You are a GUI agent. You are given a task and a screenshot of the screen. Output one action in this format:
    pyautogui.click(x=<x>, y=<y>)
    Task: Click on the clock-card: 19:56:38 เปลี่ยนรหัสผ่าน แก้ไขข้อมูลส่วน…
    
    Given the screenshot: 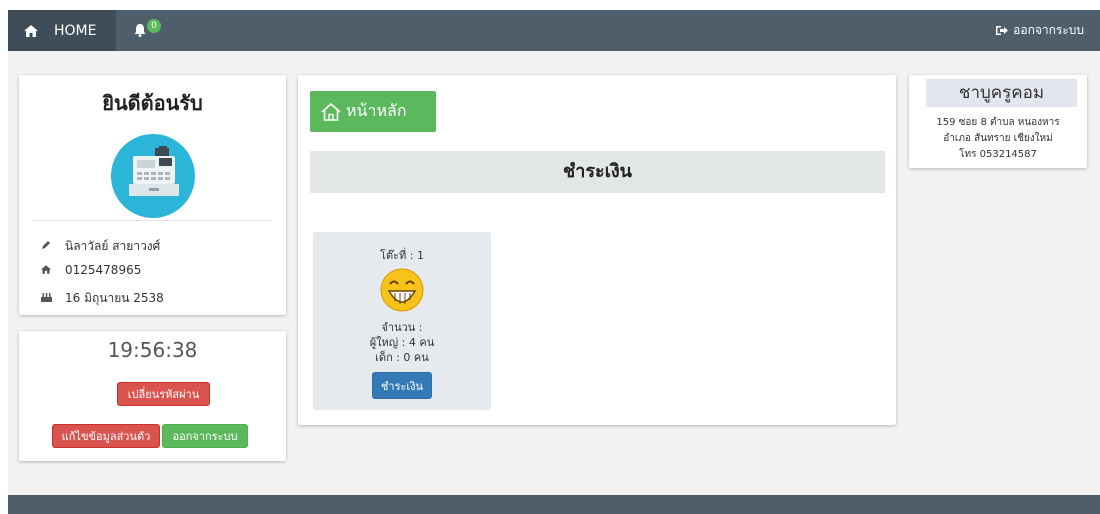 What is the action you would take?
    pyautogui.click(x=152, y=396)
    